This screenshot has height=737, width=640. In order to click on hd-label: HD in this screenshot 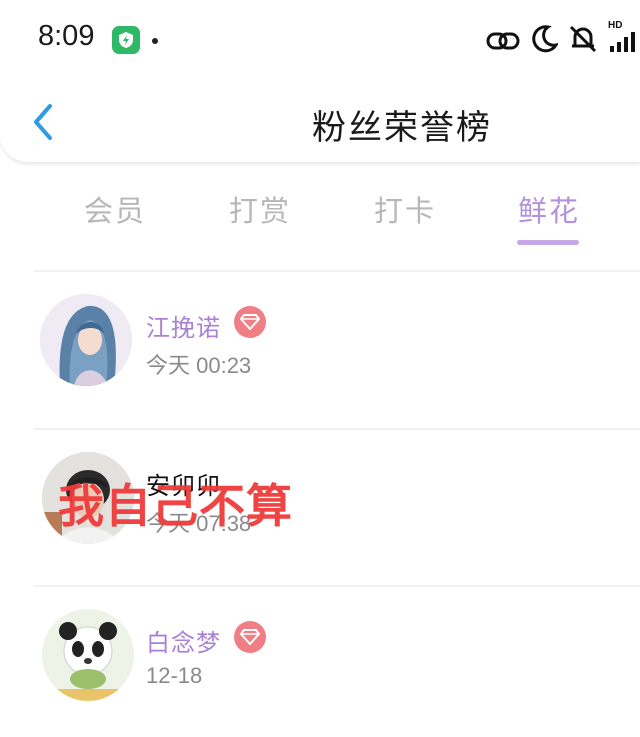, I will do `click(615, 25)`.